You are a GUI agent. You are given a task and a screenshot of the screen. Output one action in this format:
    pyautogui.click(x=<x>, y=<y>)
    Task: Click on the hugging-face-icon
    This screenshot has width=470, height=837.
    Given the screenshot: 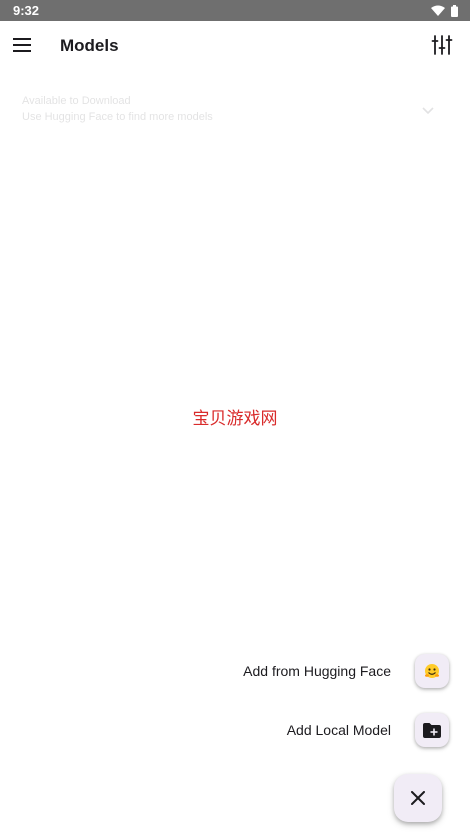 What is the action you would take?
    pyautogui.click(x=432, y=671)
    